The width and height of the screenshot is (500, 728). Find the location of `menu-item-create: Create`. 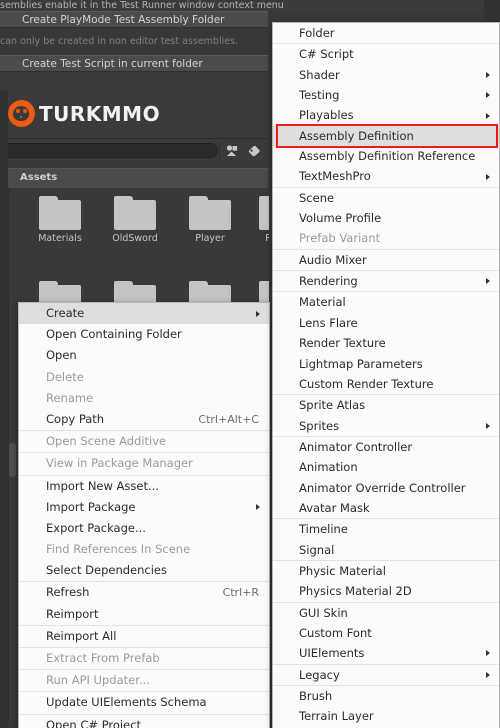

menu-item-create: Create is located at coordinates (144, 314).